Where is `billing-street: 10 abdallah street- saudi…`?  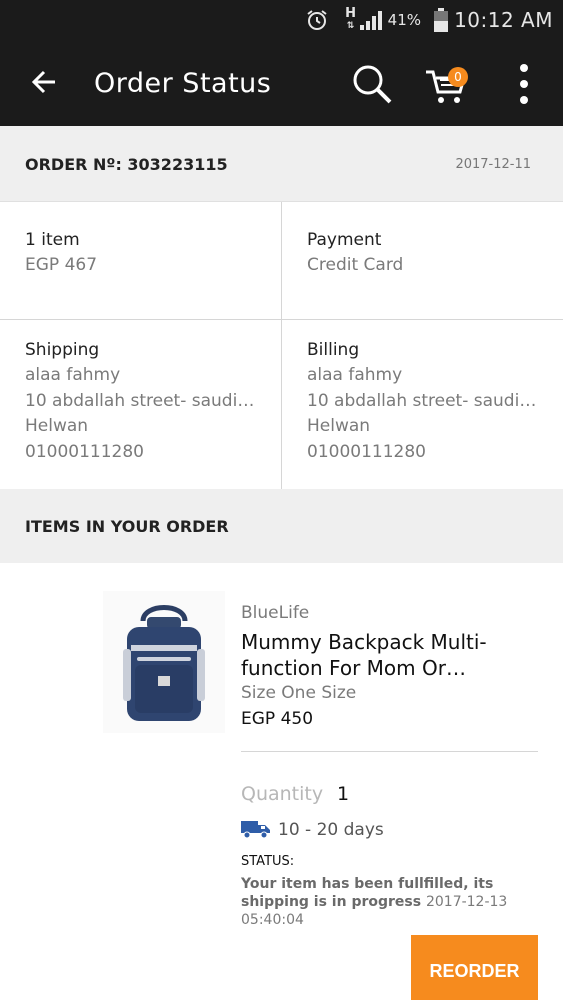
billing-street: 10 abdallah street- saudi… is located at coordinates (422, 400).